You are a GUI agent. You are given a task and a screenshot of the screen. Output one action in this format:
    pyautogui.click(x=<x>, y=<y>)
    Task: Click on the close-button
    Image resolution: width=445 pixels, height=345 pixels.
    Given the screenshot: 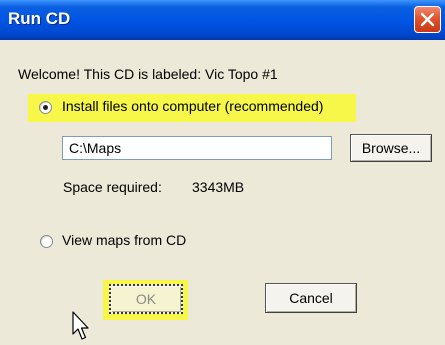 What is the action you would take?
    pyautogui.click(x=427, y=19)
    